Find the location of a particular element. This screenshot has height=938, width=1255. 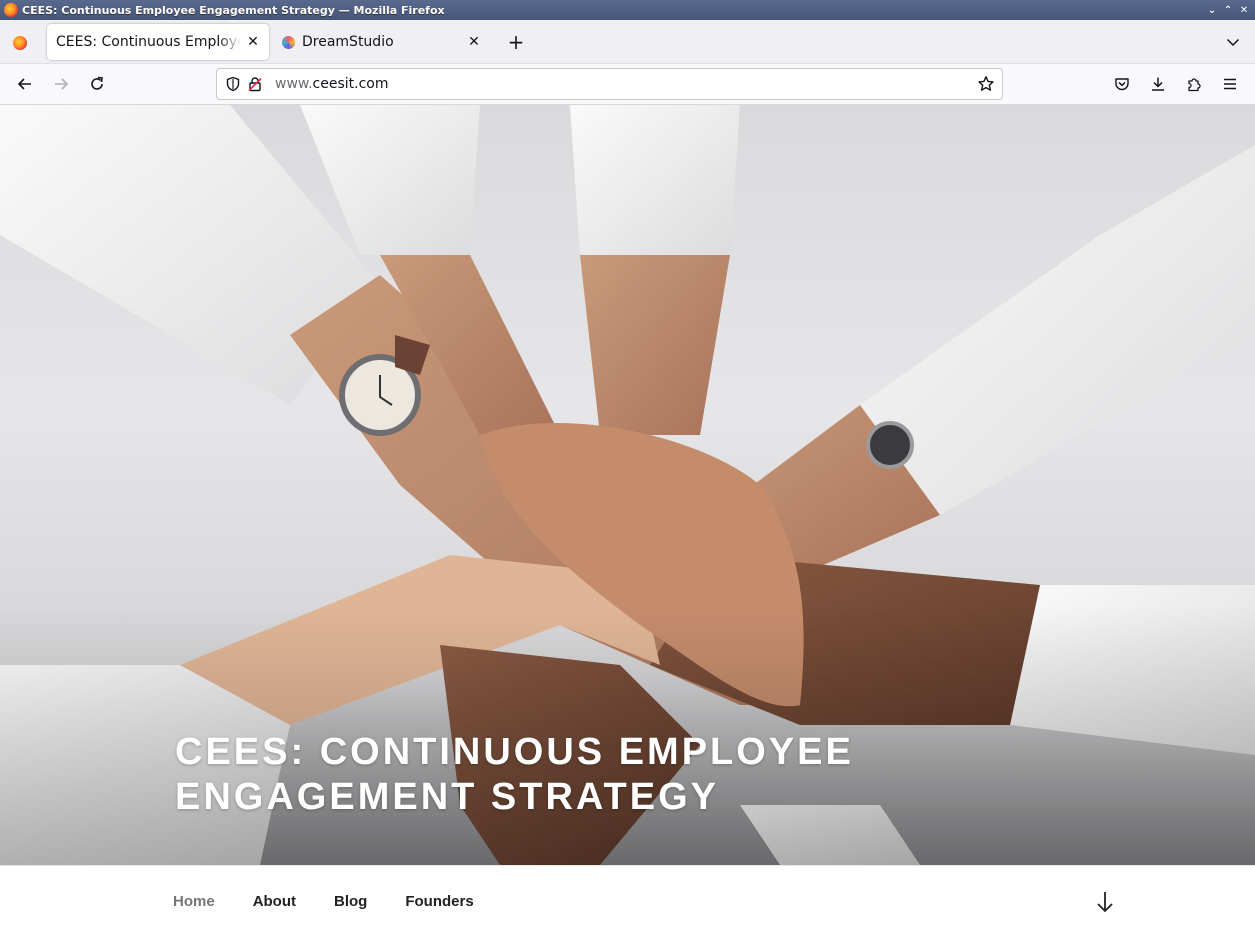

close-window-icon: ✕ is located at coordinates (1244, 10).